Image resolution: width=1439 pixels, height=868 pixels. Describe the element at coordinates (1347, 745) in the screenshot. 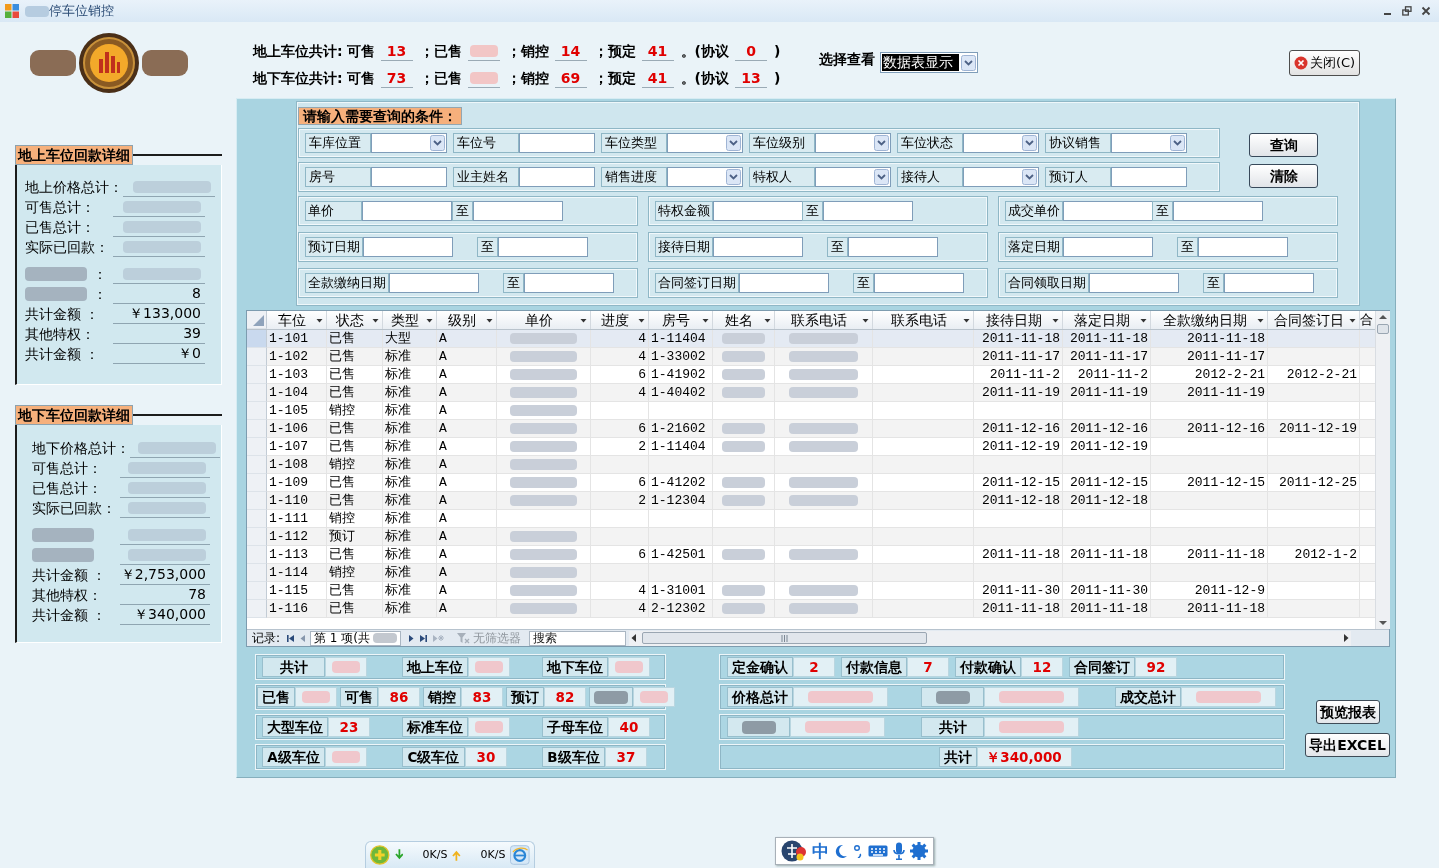

I see `report-button: 导出EXCEL` at that location.